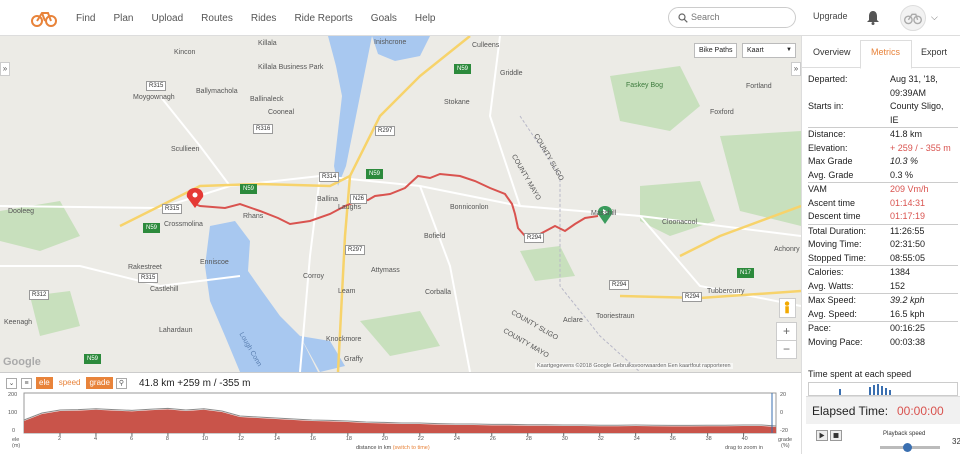  I want to click on map-type-select: Kaart ▼, so click(769, 50).